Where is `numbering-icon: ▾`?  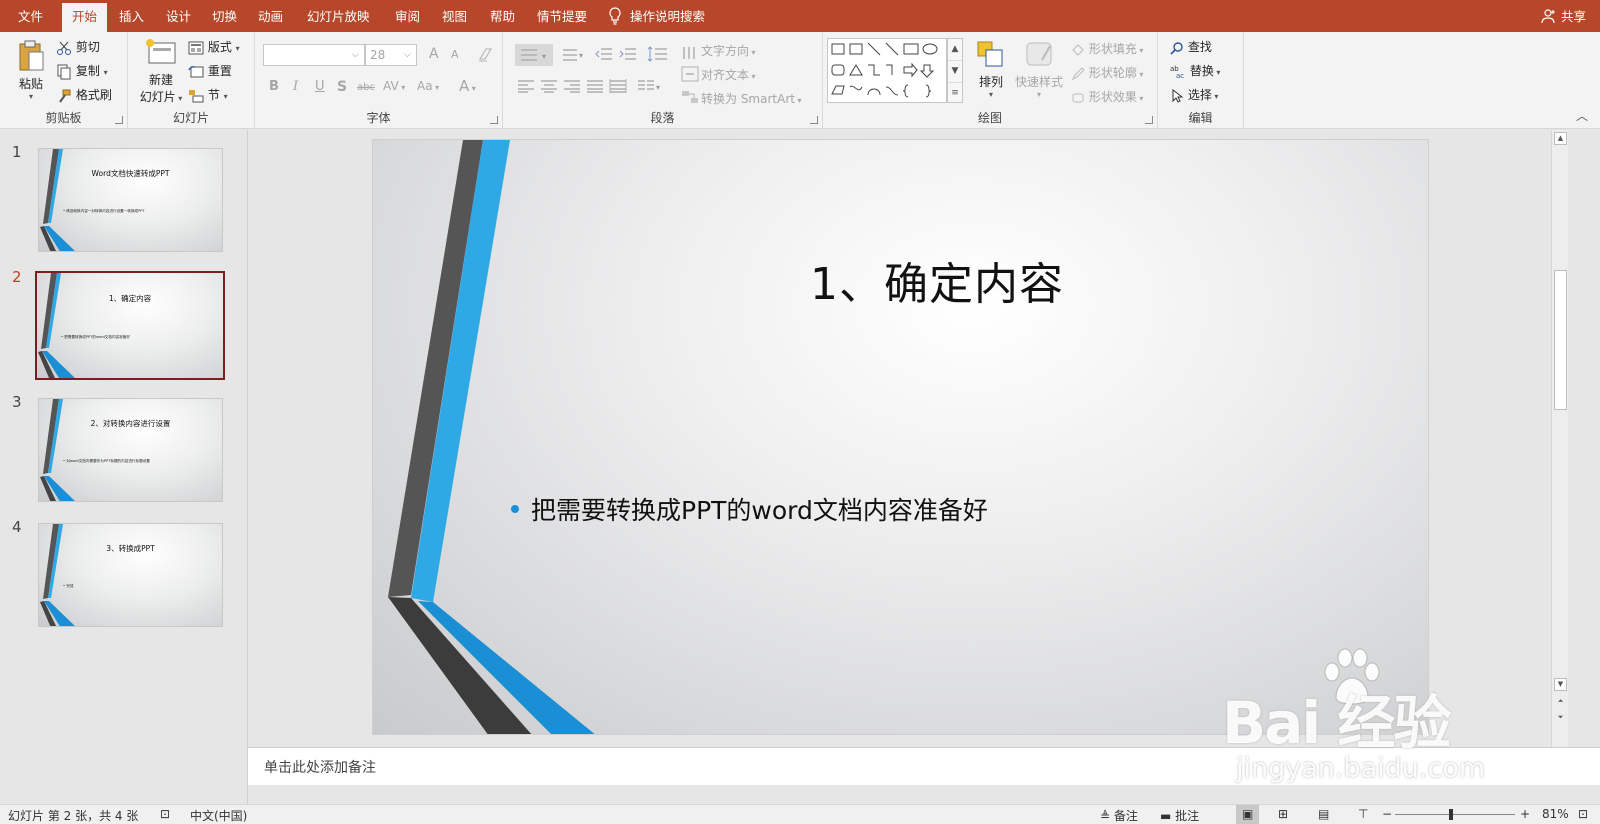 numbering-icon: ▾ is located at coordinates (572, 55).